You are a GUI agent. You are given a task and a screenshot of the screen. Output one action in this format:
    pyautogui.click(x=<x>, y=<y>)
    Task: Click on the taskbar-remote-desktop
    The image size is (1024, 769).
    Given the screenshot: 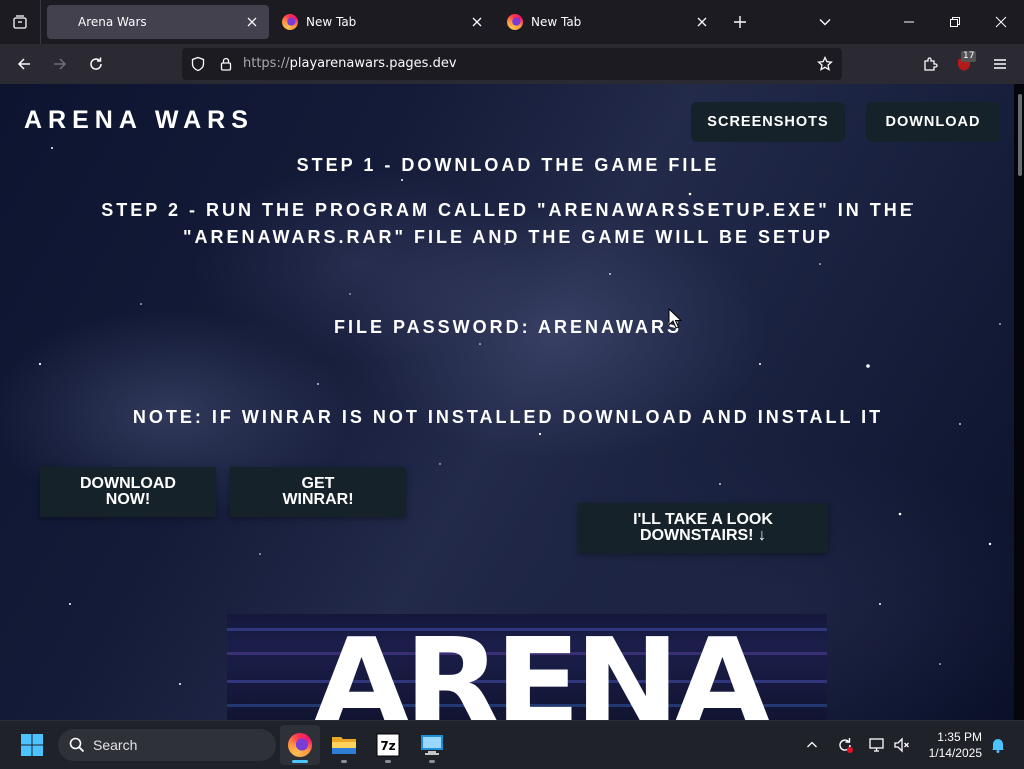 What is the action you would take?
    pyautogui.click(x=432, y=745)
    